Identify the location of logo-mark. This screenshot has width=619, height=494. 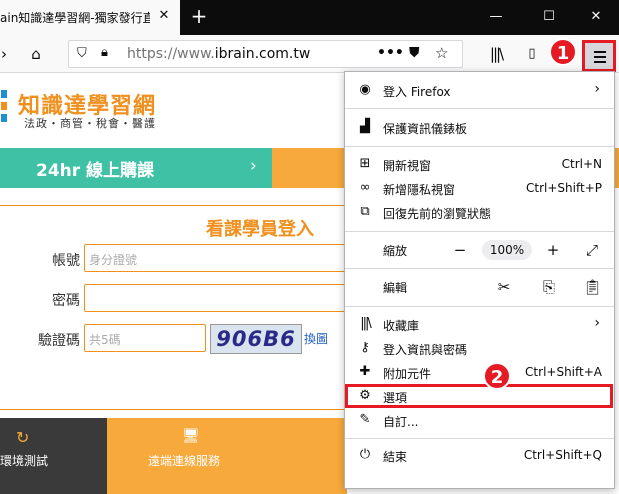
(5, 108).